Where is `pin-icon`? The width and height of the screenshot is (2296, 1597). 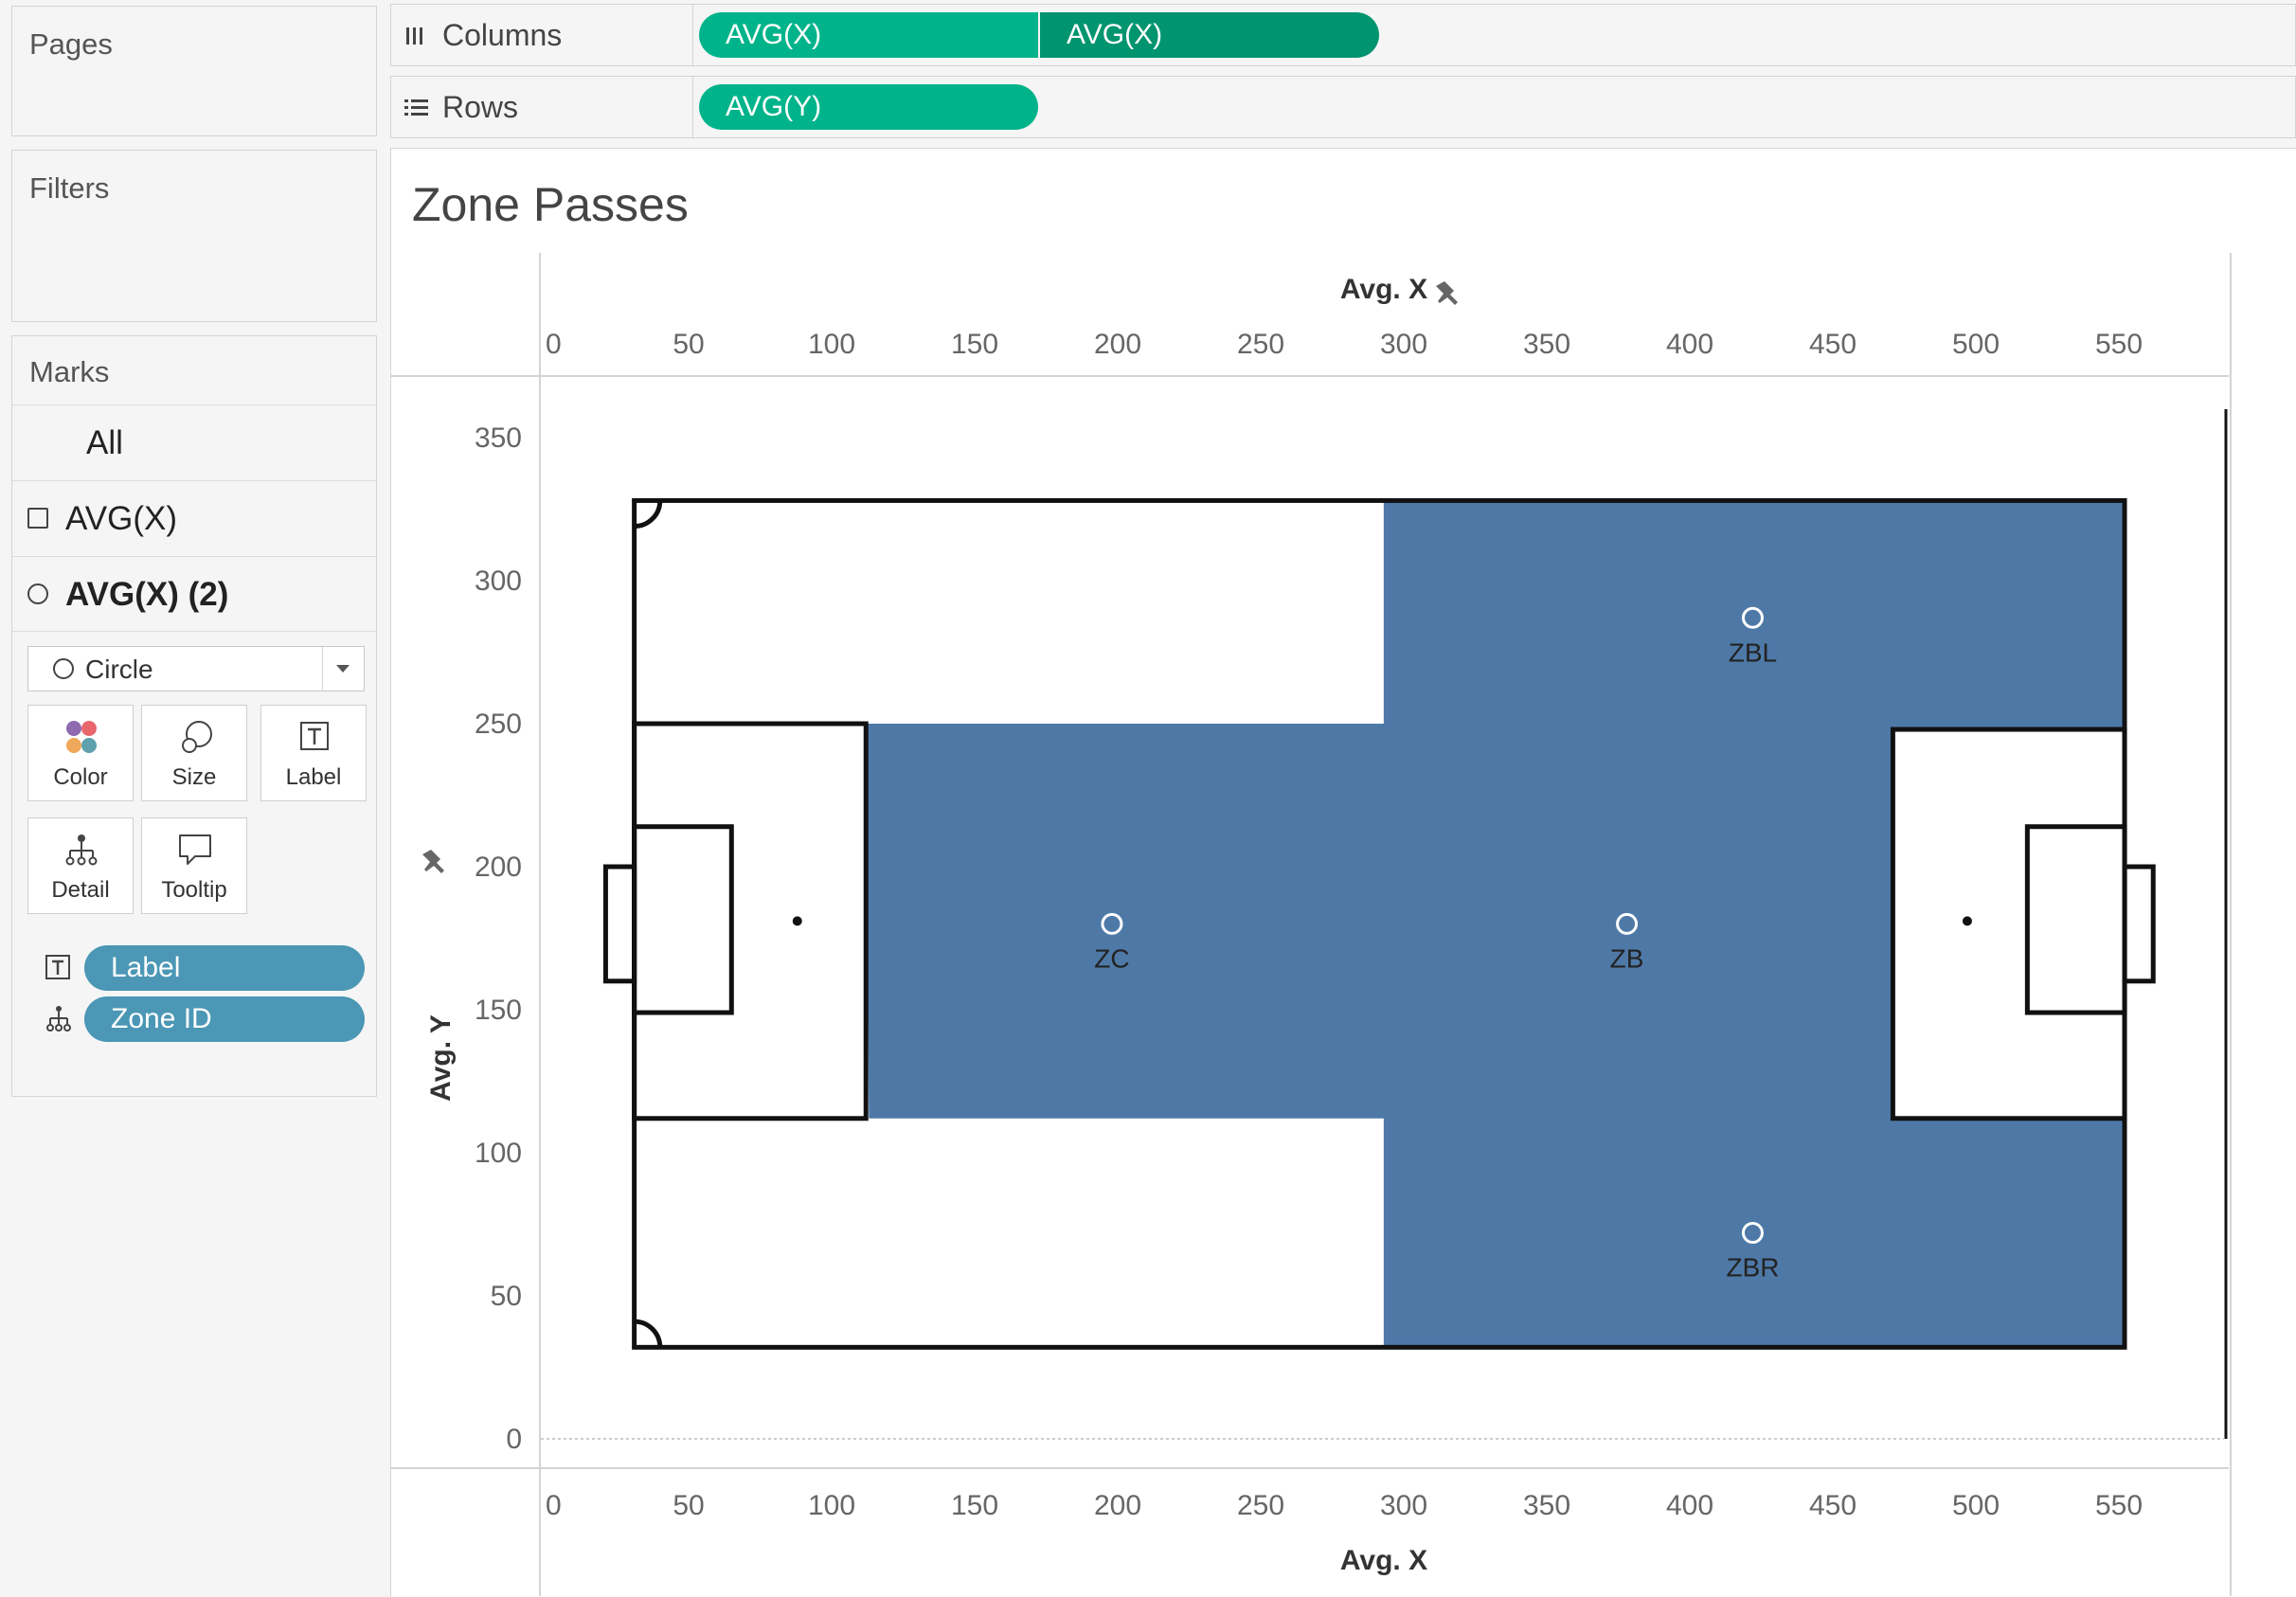 pin-icon is located at coordinates (1447, 293).